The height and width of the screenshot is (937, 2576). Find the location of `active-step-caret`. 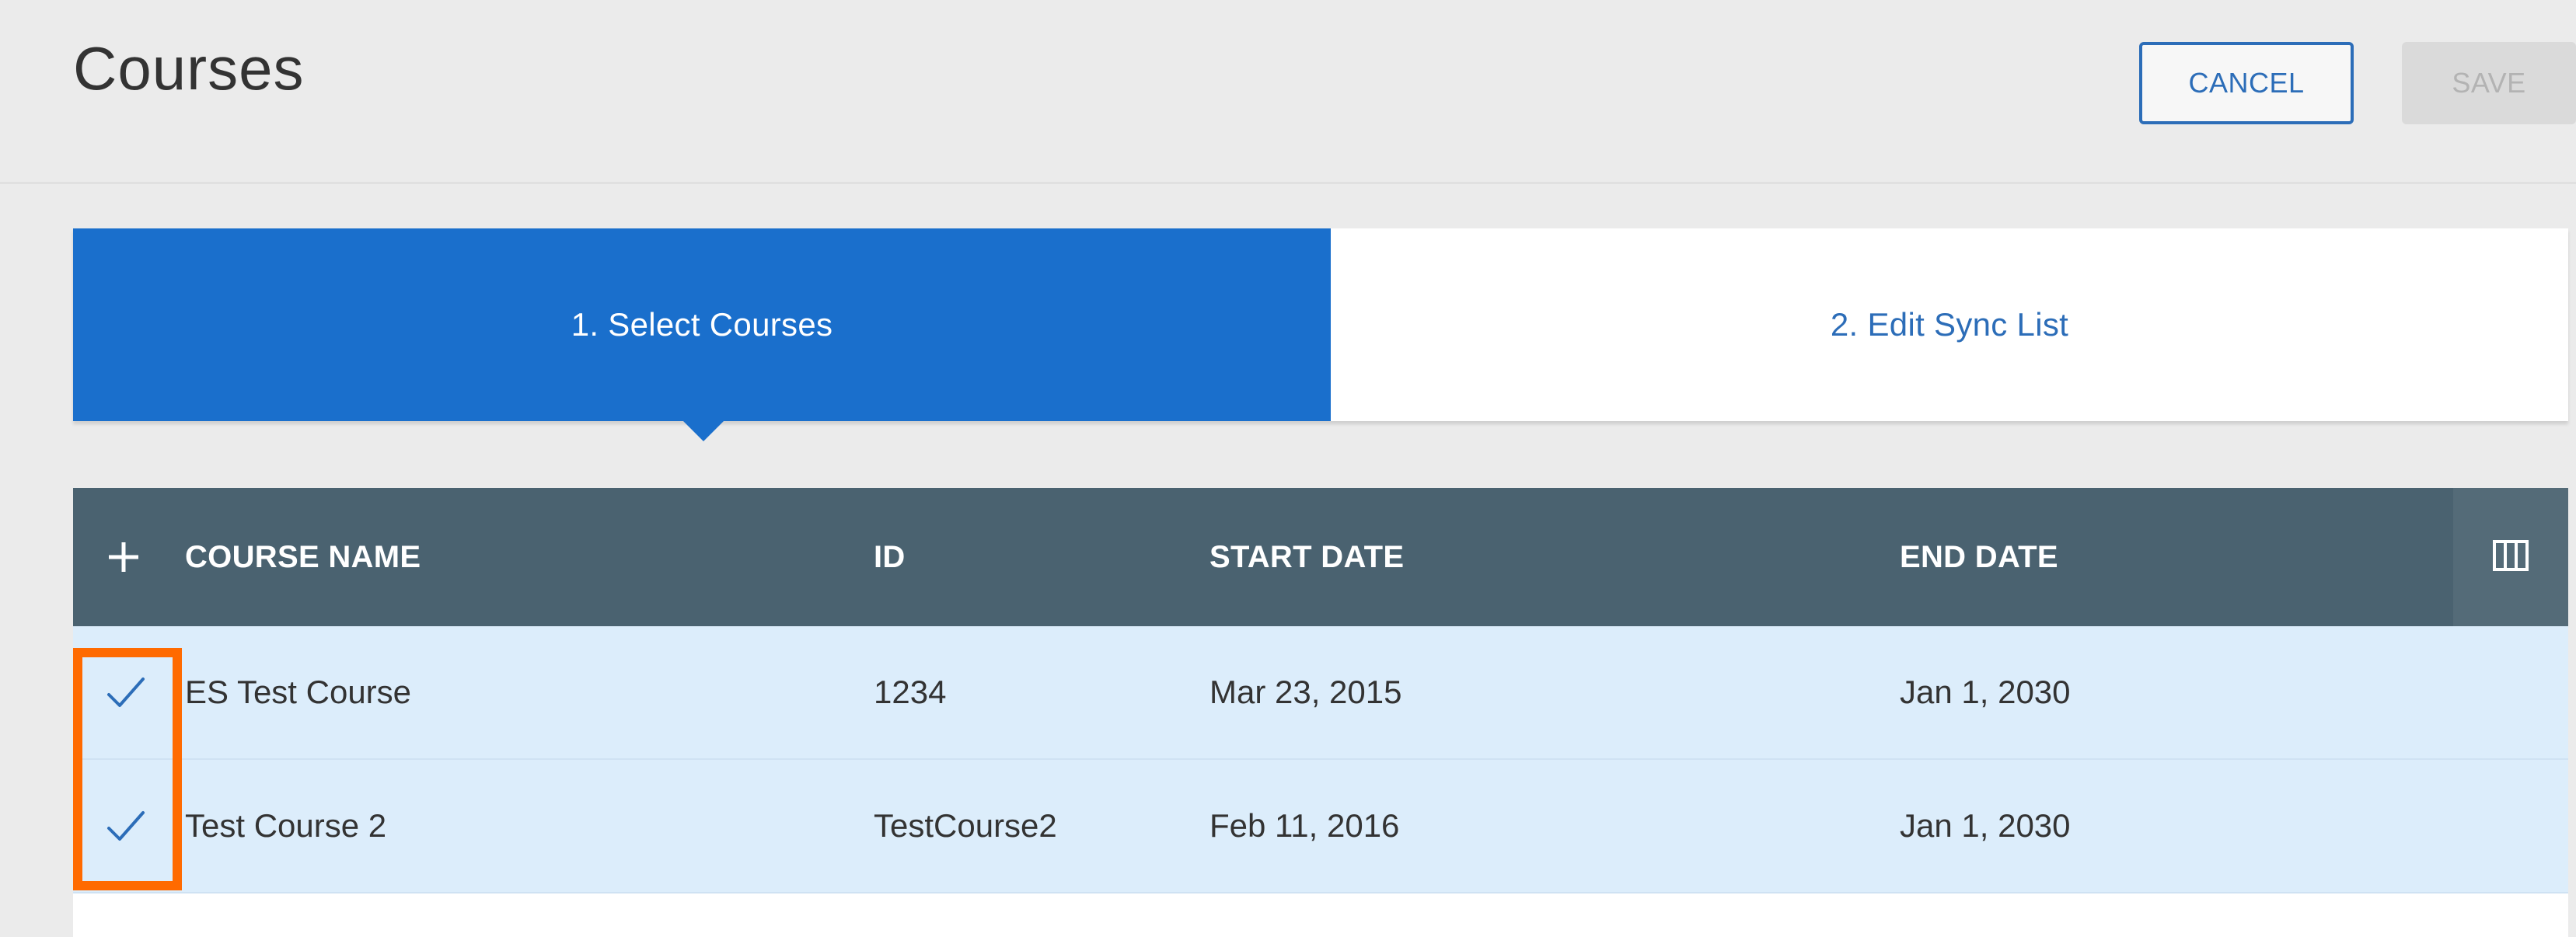

active-step-caret is located at coordinates (704, 431).